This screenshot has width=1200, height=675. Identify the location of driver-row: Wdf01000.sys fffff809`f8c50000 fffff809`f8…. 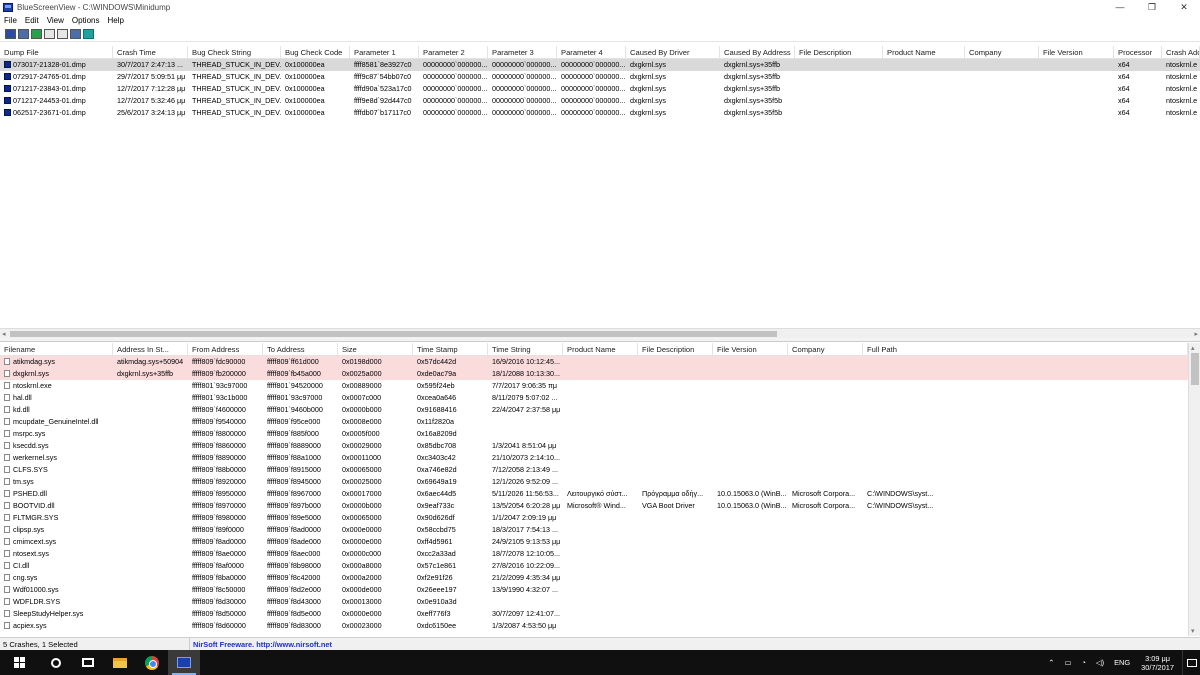
(594, 590).